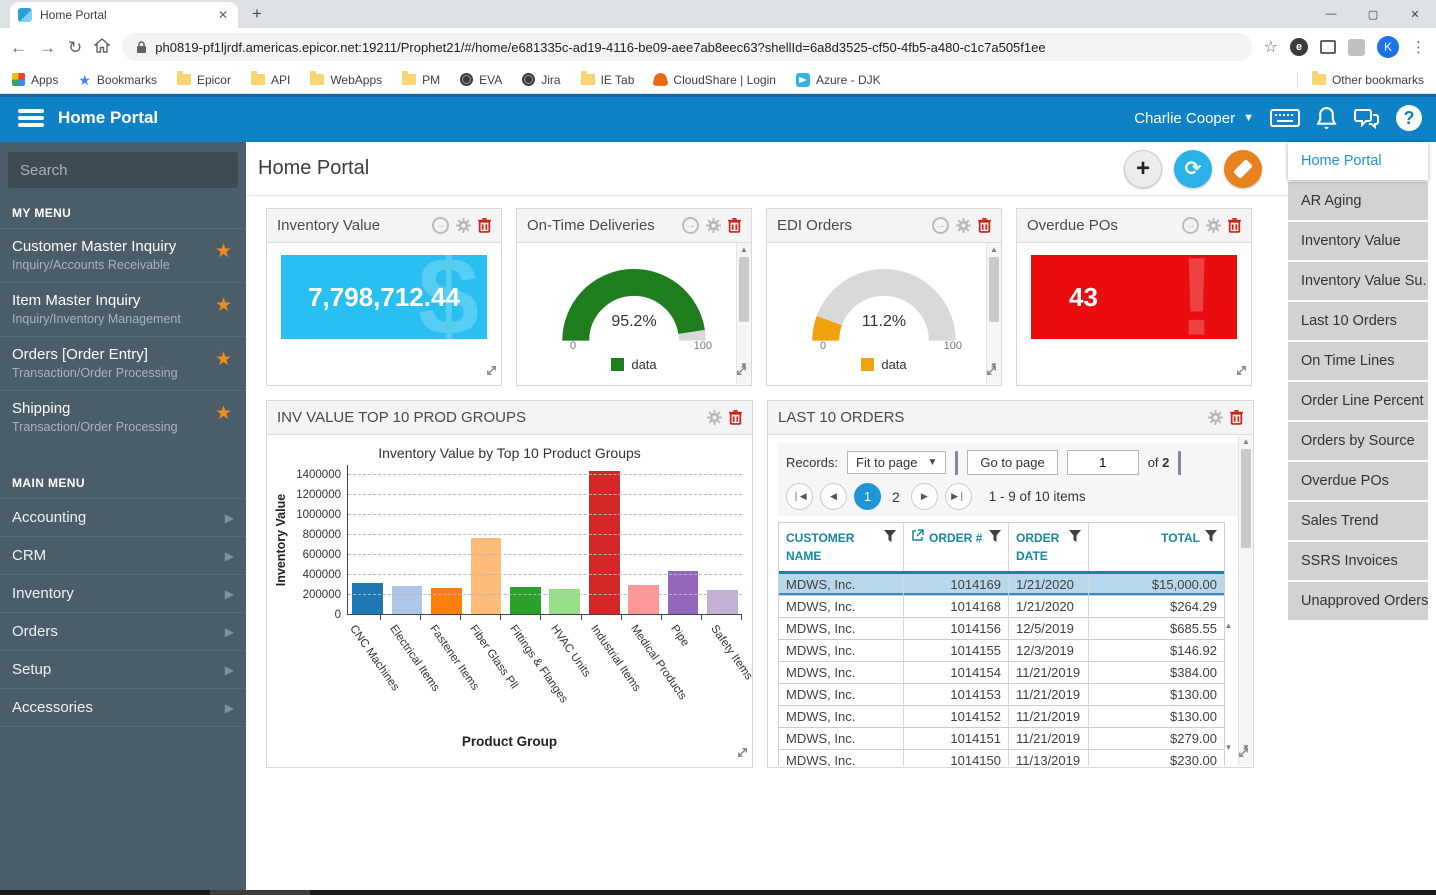 The image size is (1436, 895). I want to click on page-2-button: 2, so click(896, 497).